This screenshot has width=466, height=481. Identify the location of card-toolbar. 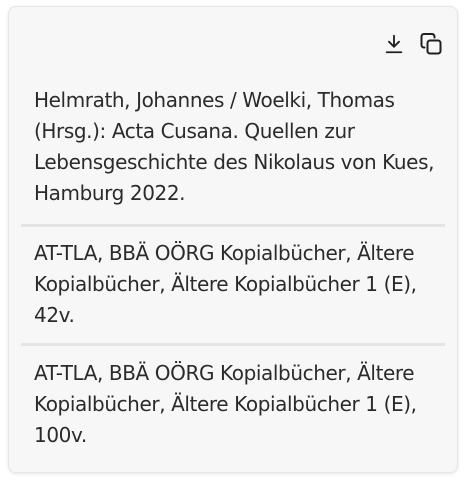
(412, 44).